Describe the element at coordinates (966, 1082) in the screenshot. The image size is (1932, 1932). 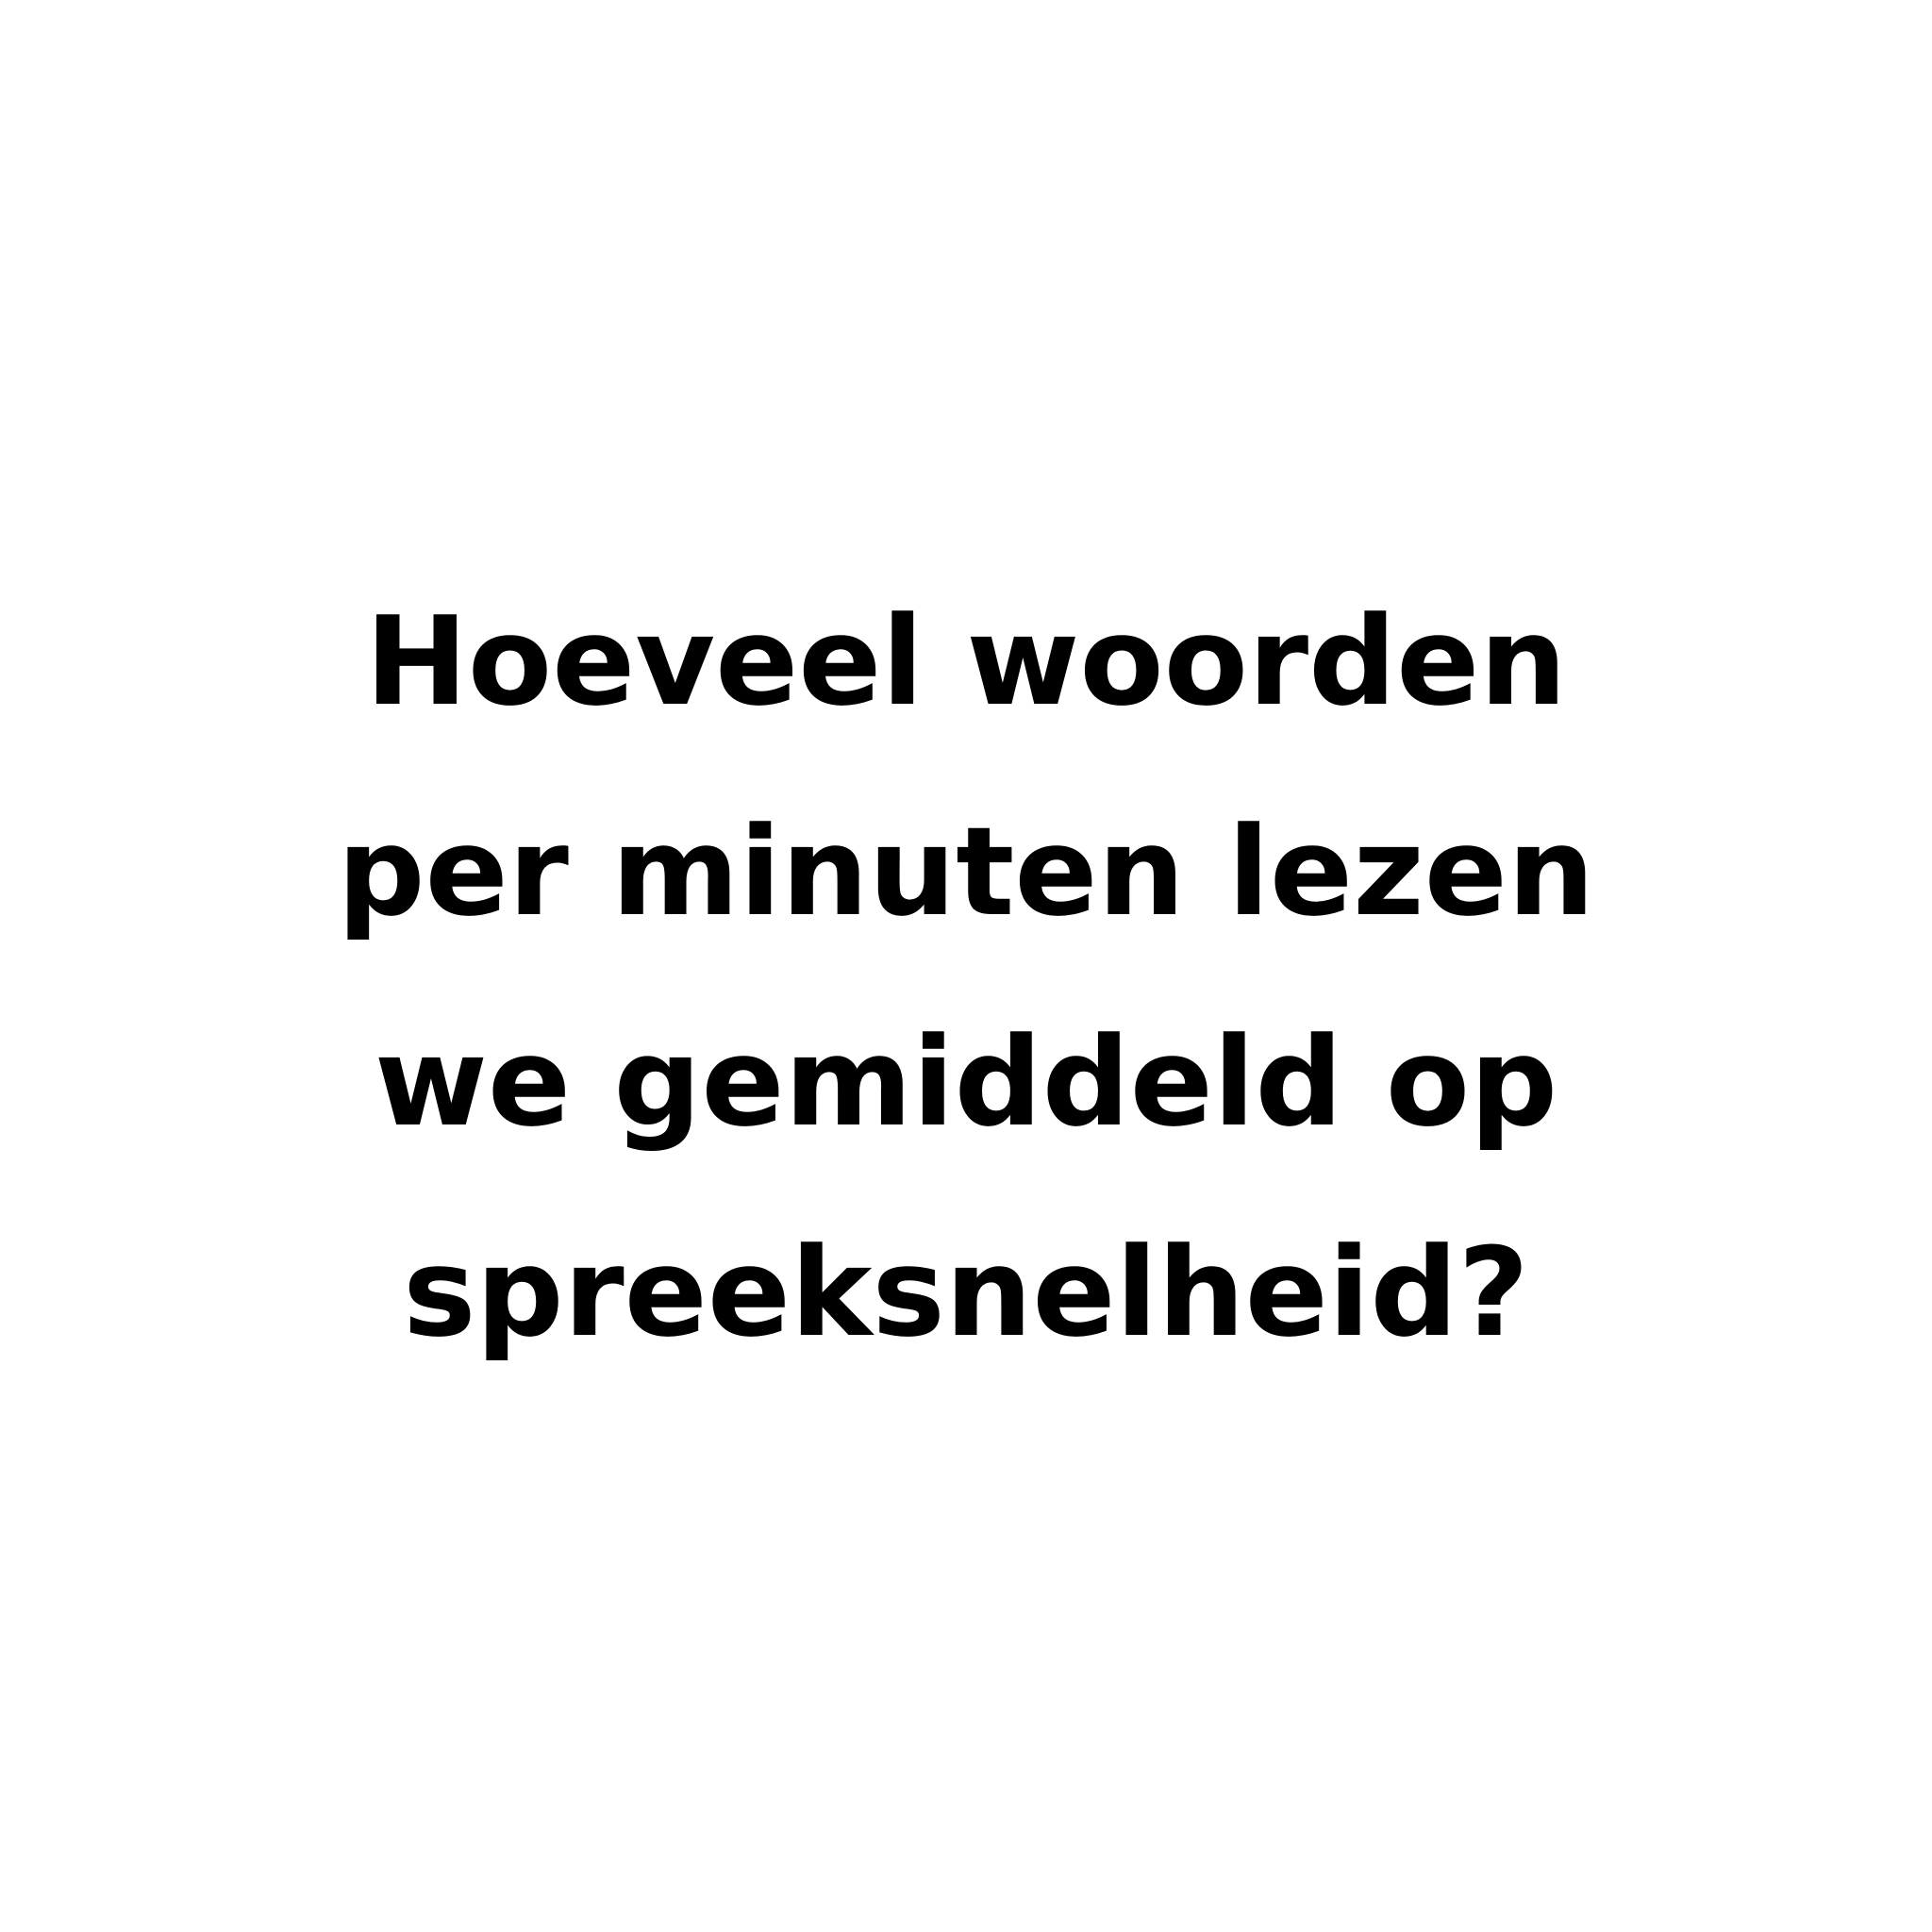
I see `question-line-3: we gemiddeld op` at that location.